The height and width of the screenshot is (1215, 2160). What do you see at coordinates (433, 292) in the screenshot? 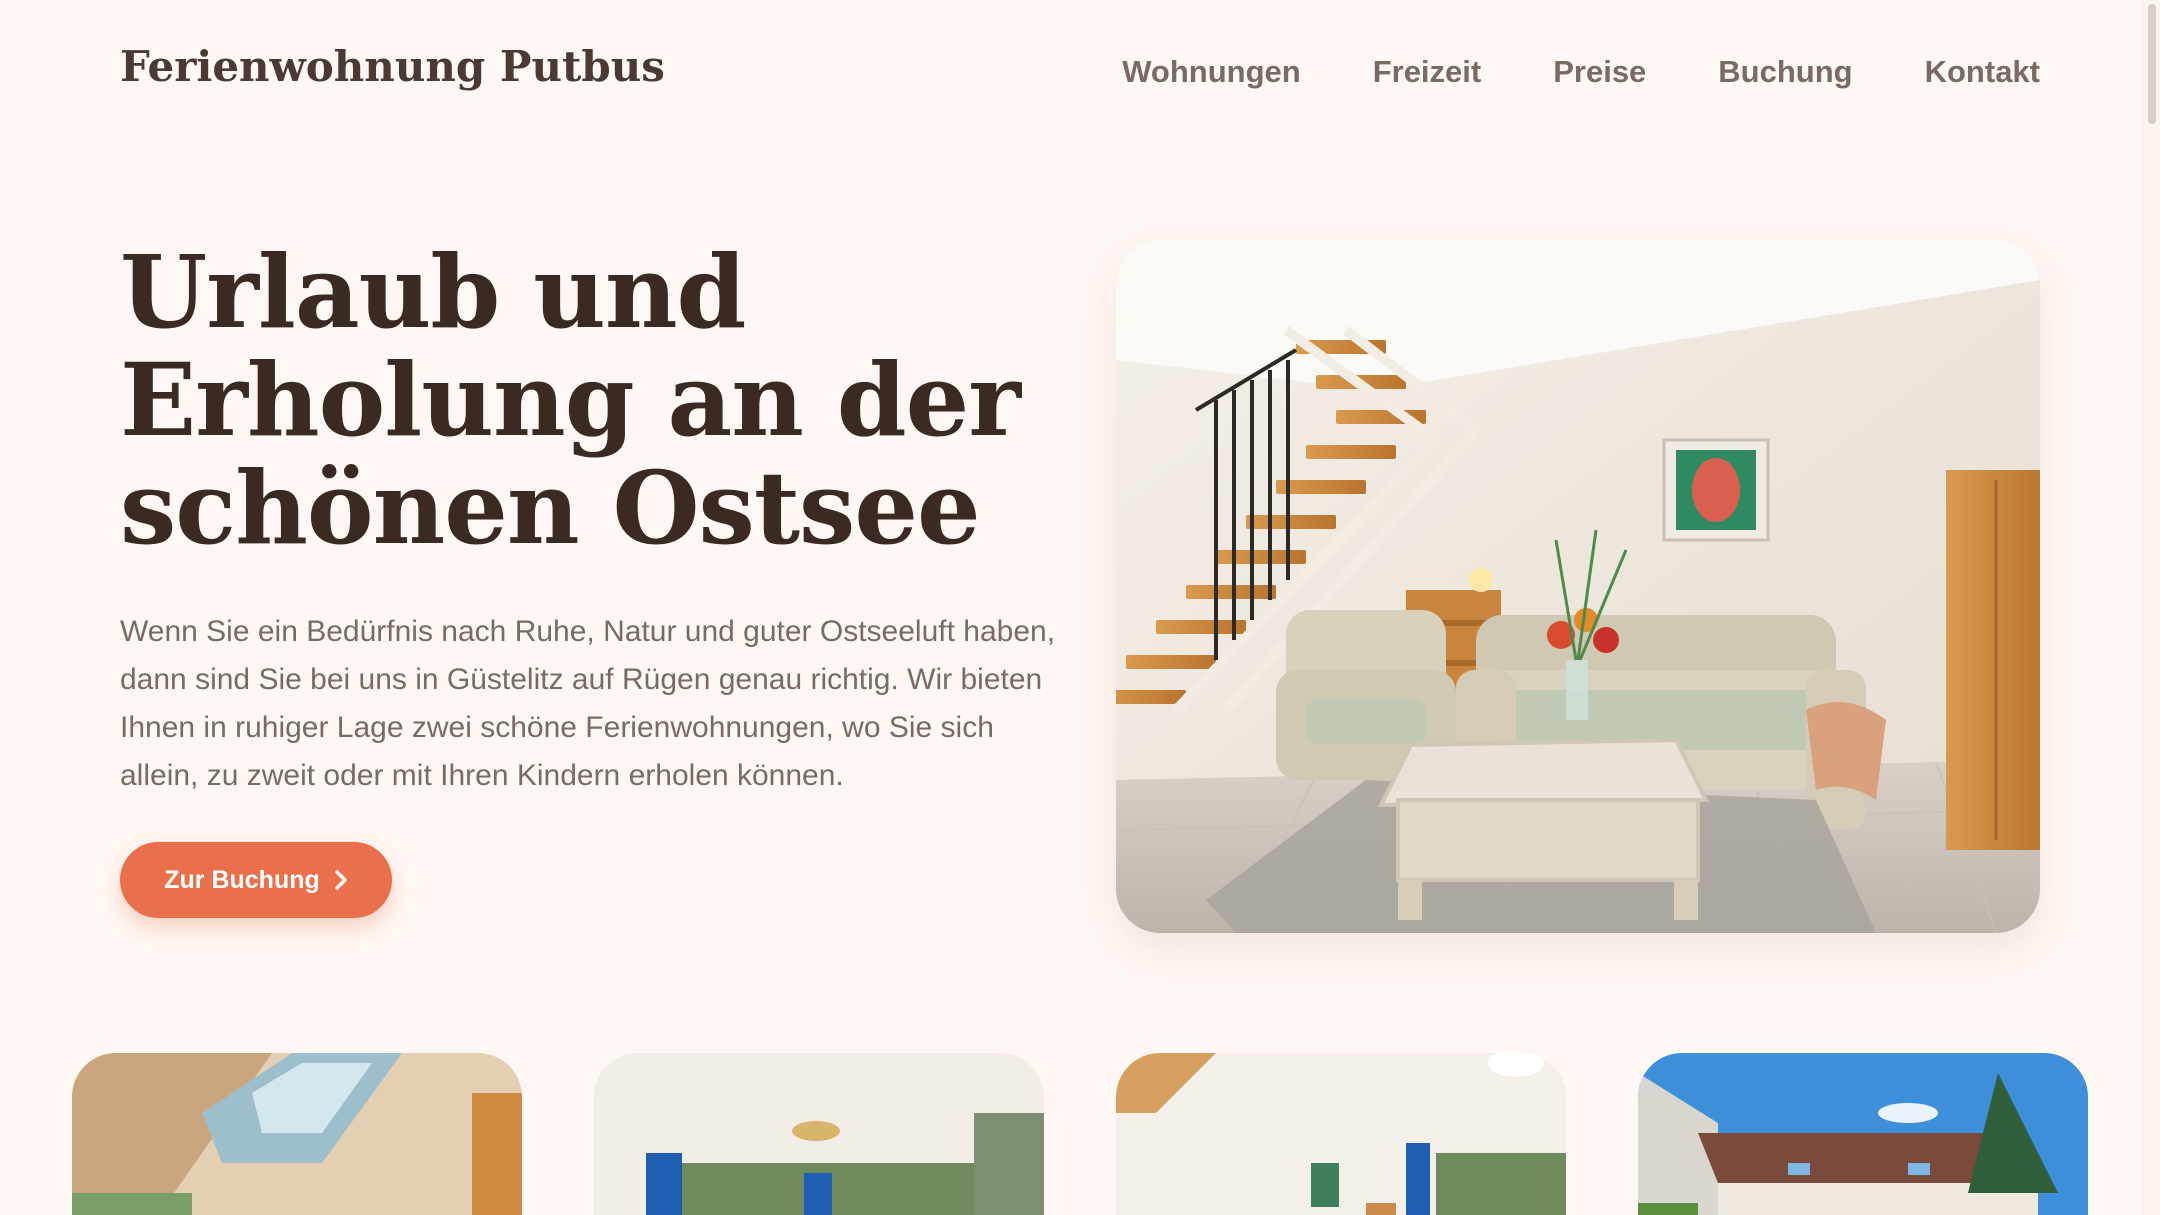
I see `hero-title-line-1: Urlaub und` at bounding box center [433, 292].